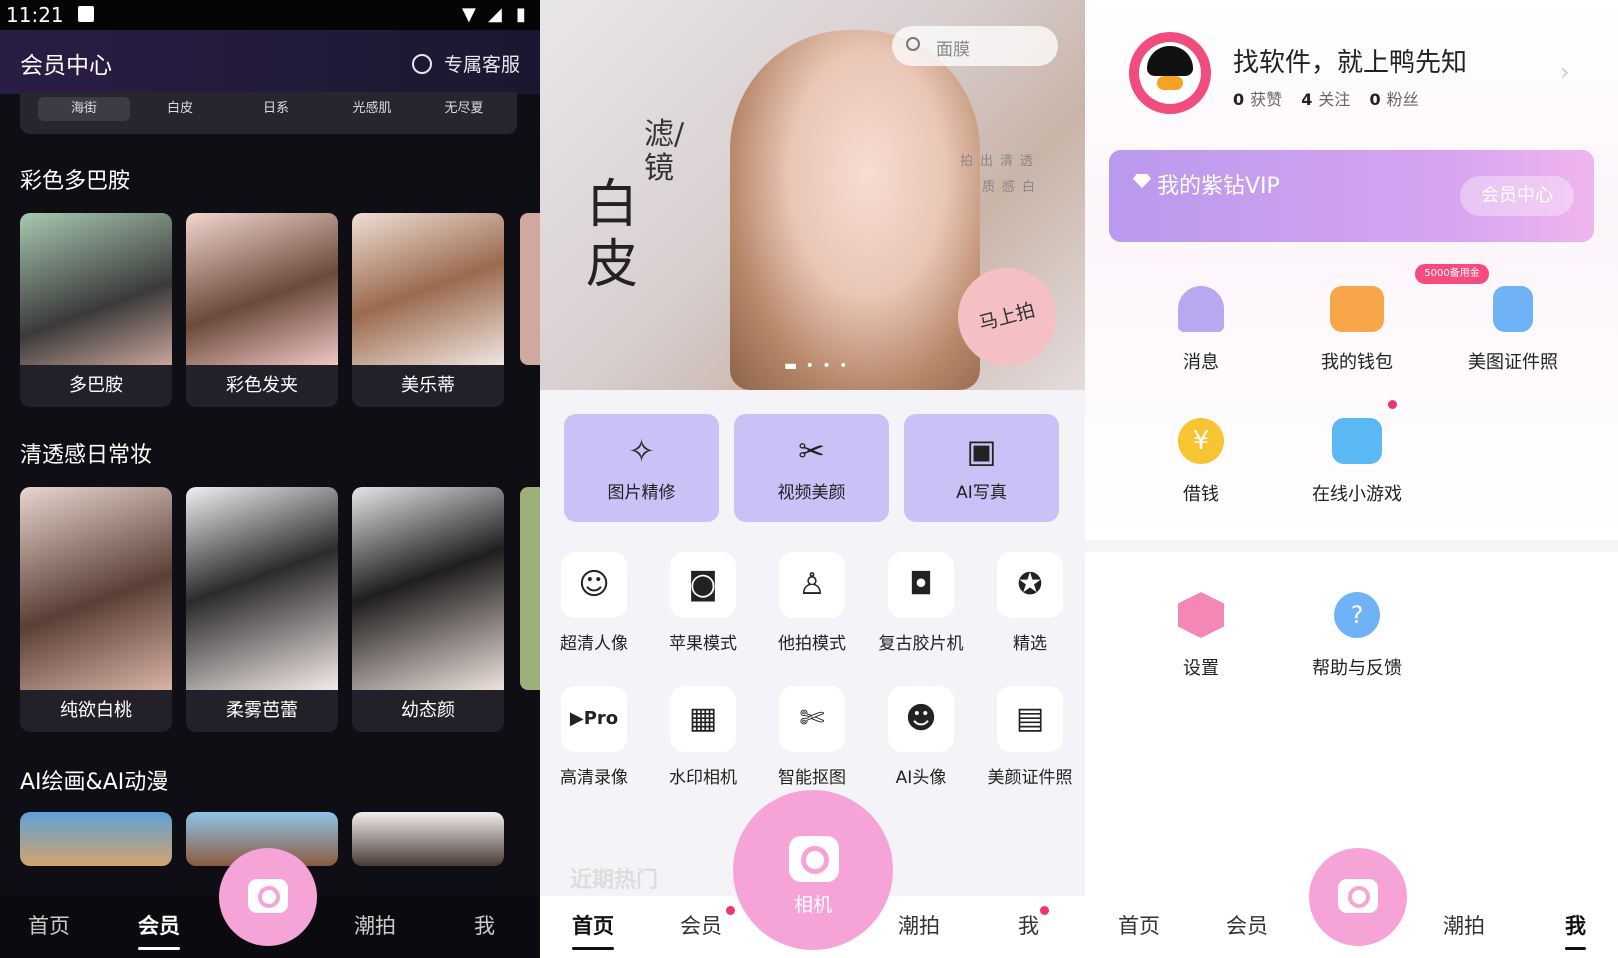 Image resolution: width=1618 pixels, height=958 pixels. I want to click on hot-section-title: 近期热门, so click(614, 880).